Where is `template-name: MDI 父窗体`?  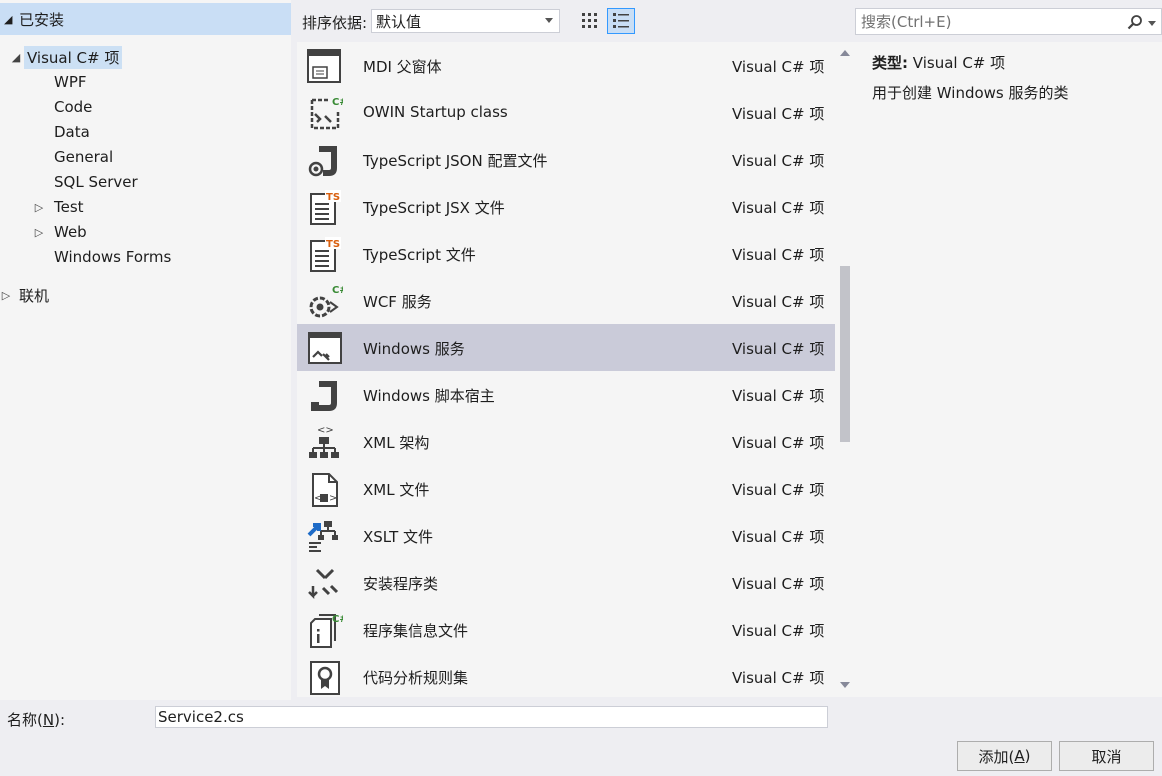 template-name: MDI 父窗体 is located at coordinates (402, 67).